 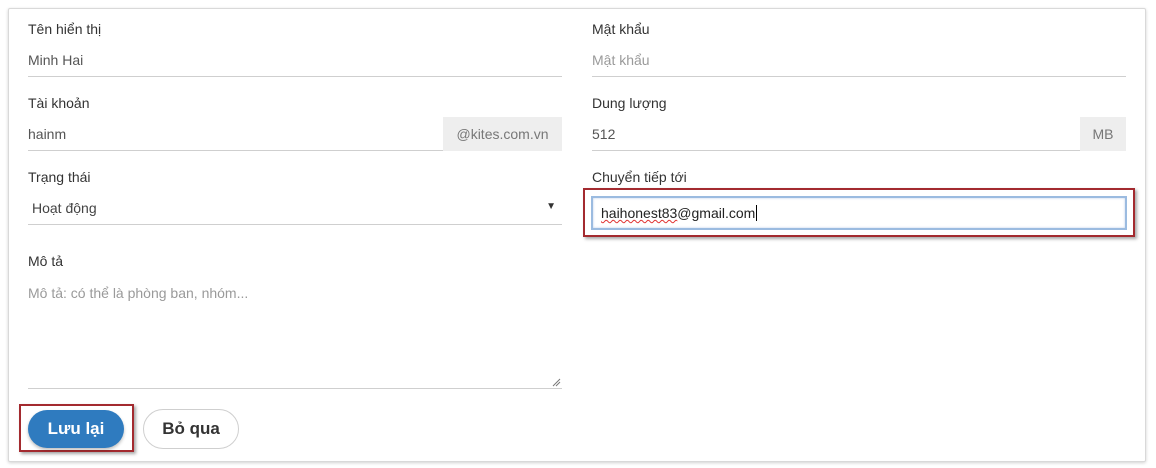 What do you see at coordinates (1103, 134) in the screenshot?
I see `quota-unit-addon: MB` at bounding box center [1103, 134].